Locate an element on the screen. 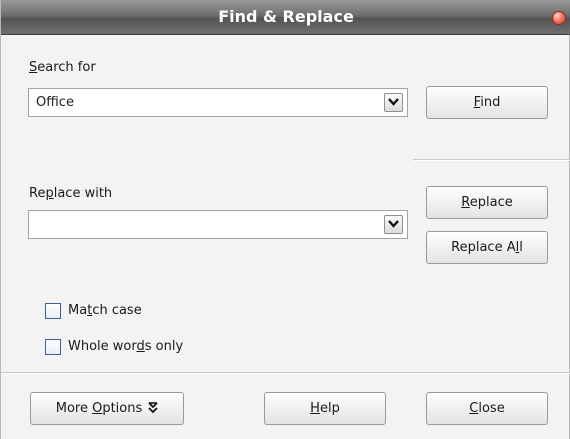 This screenshot has height=439, width=570. title-bar: Find & Replace is located at coordinates (285, 17).